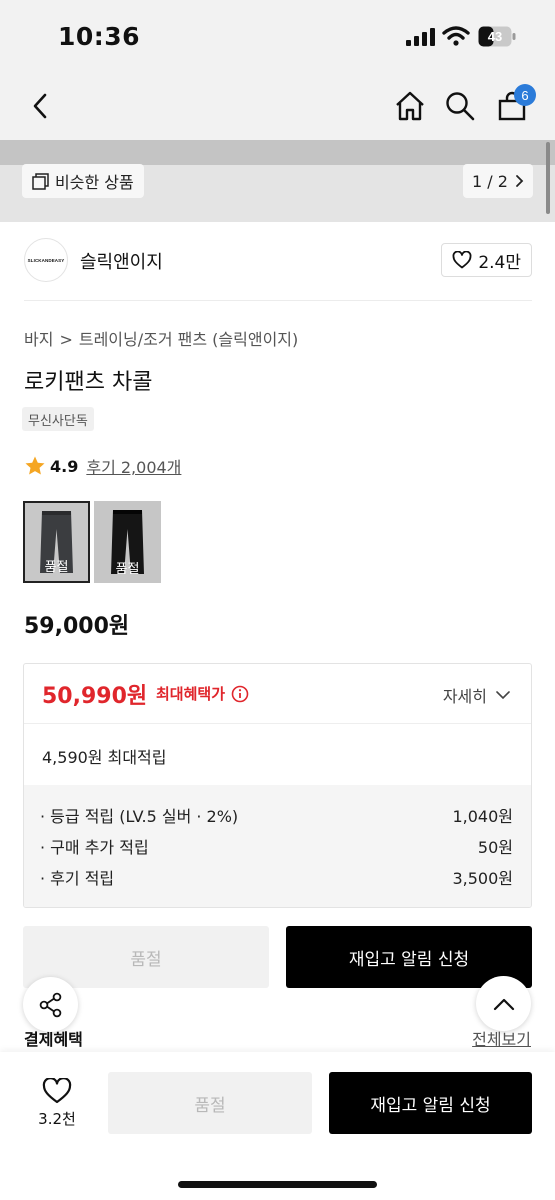 This screenshot has width=555, height=1200. Describe the element at coordinates (525, 95) in the screenshot. I see `cart-count-badge: 6` at that location.